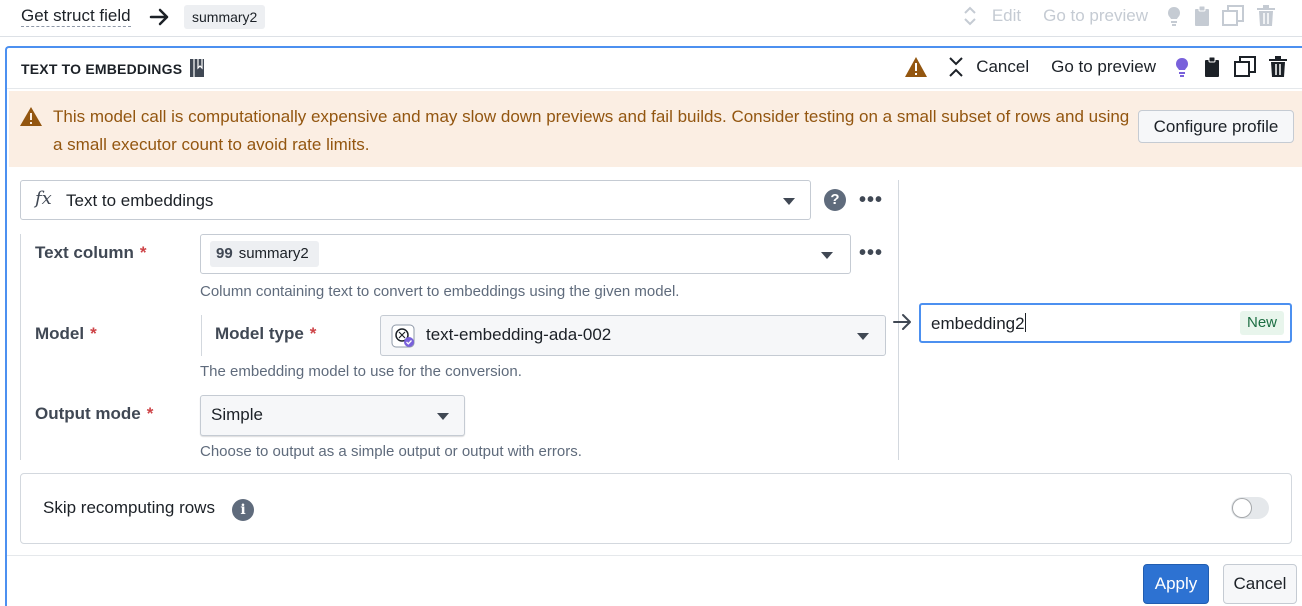  I want to click on function-icon: fx, so click(43, 198).